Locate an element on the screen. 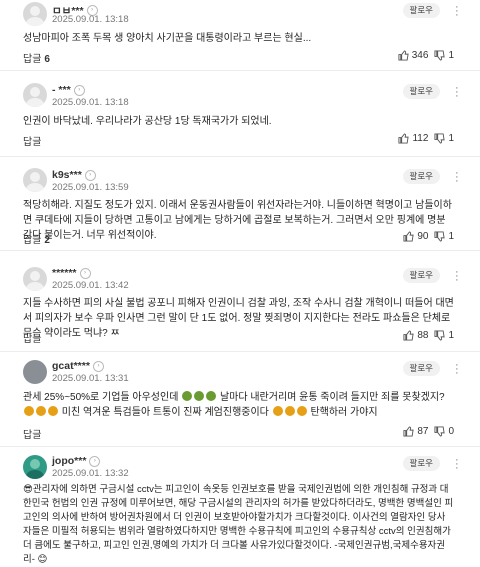 Image resolution: width=480 pixels, height=567 pixels. vote-group: 90 1 is located at coordinates (428, 236).